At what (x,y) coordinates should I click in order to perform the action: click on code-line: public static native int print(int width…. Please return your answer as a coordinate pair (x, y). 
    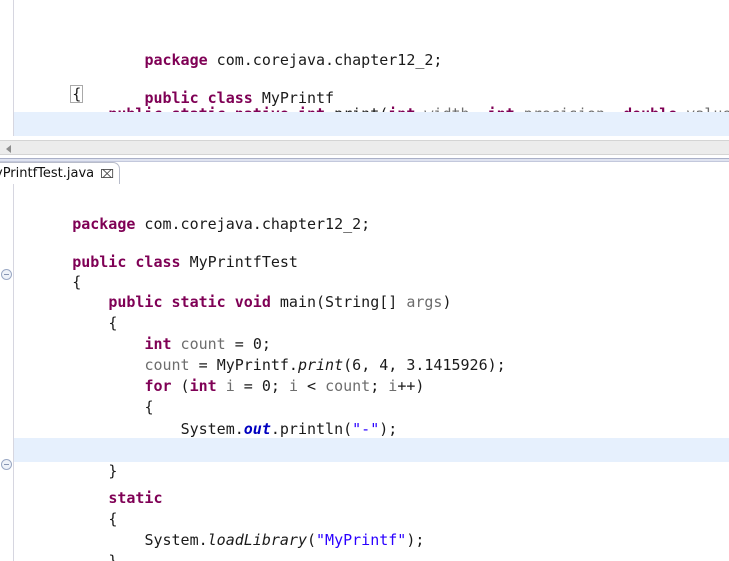
    Looking at the image, I should click on (364, 100).